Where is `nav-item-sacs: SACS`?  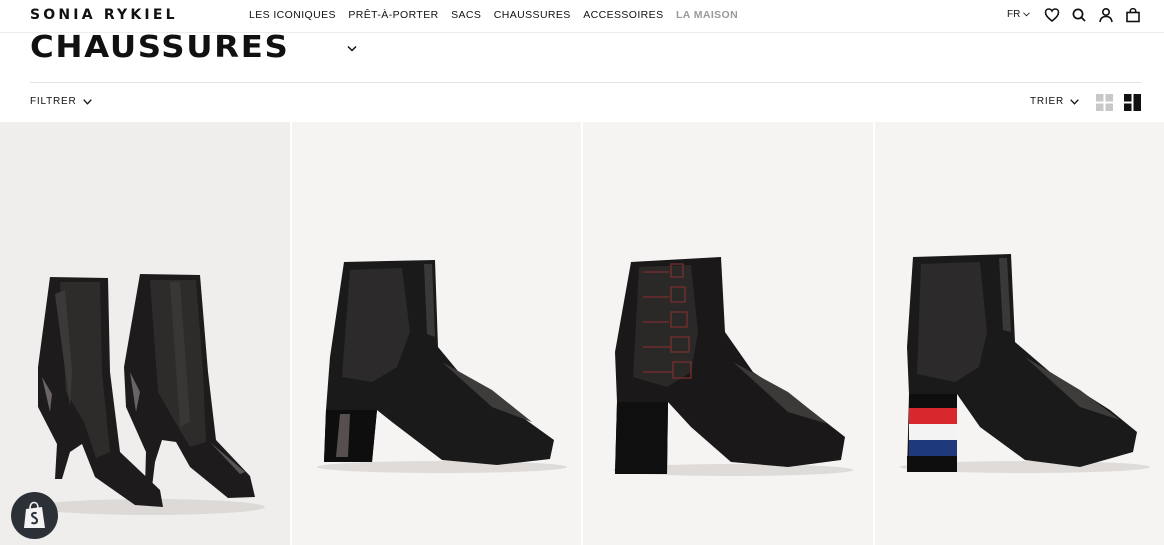
nav-item-sacs: SACS is located at coordinates (466, 15).